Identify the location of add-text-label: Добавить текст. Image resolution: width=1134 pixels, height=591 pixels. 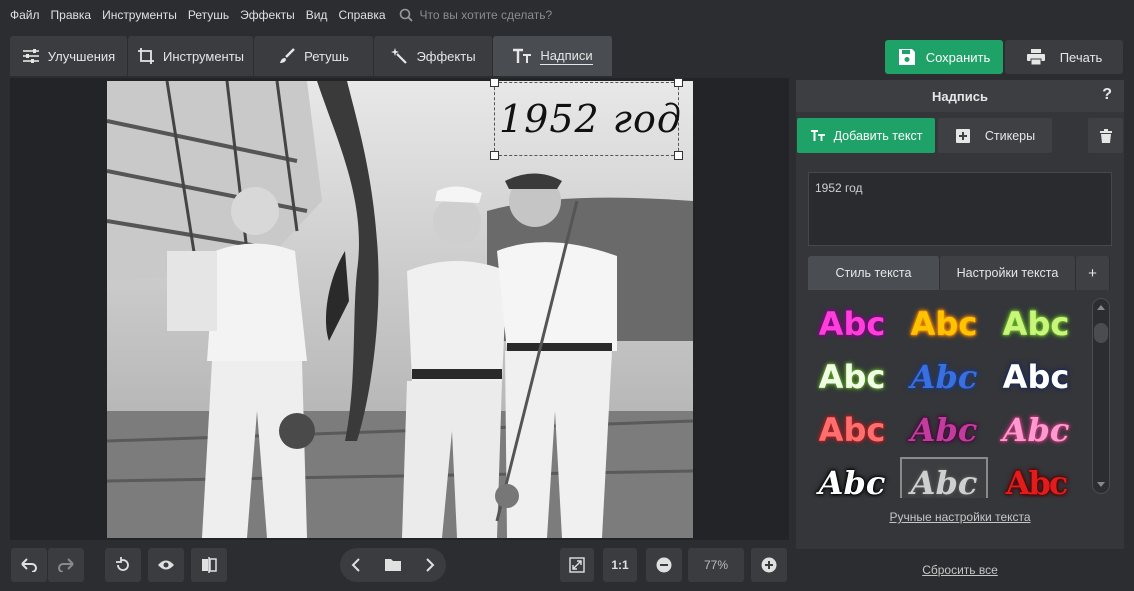
(878, 135).